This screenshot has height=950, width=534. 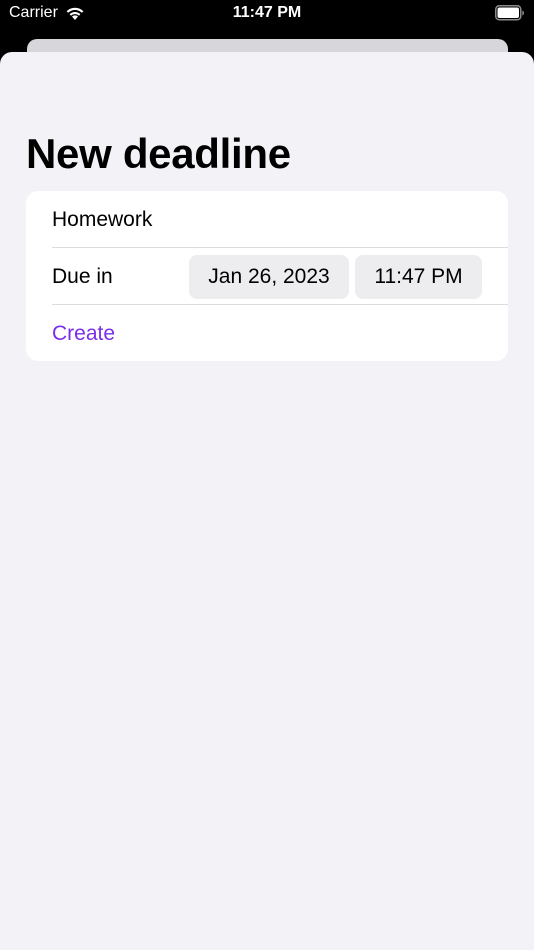 What do you see at coordinates (158, 153) in the screenshot?
I see `page-title: New deadline` at bounding box center [158, 153].